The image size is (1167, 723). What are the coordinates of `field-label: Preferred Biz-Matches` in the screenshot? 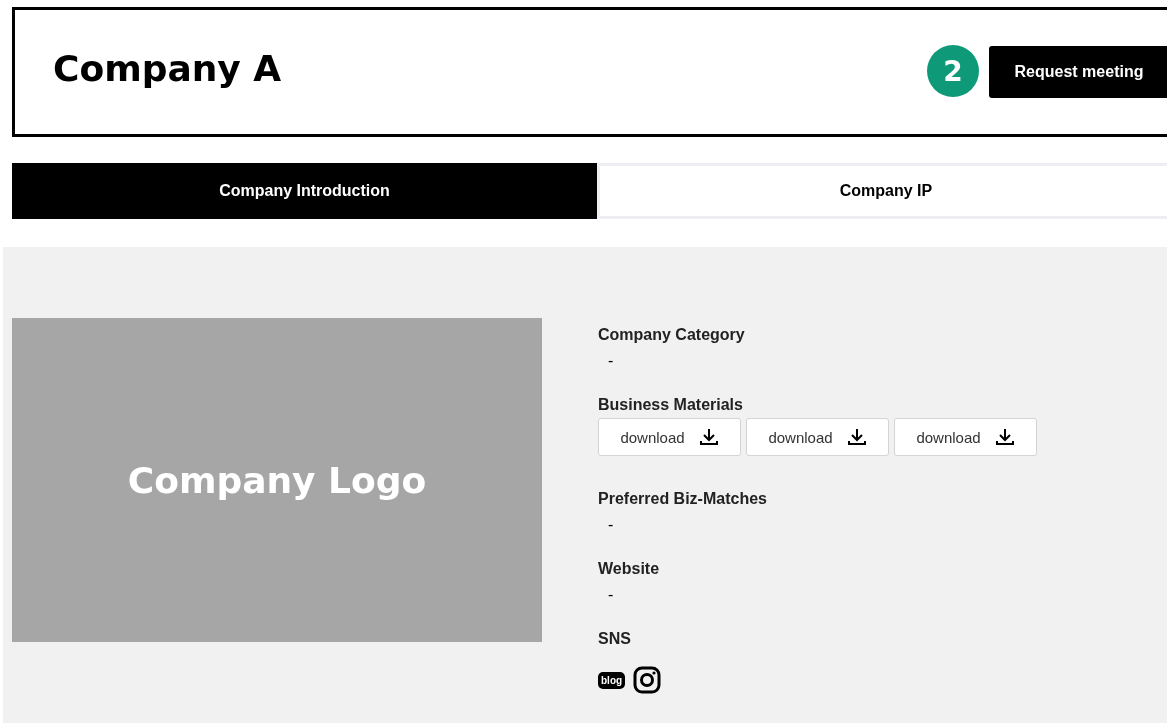 It's located at (683, 499).